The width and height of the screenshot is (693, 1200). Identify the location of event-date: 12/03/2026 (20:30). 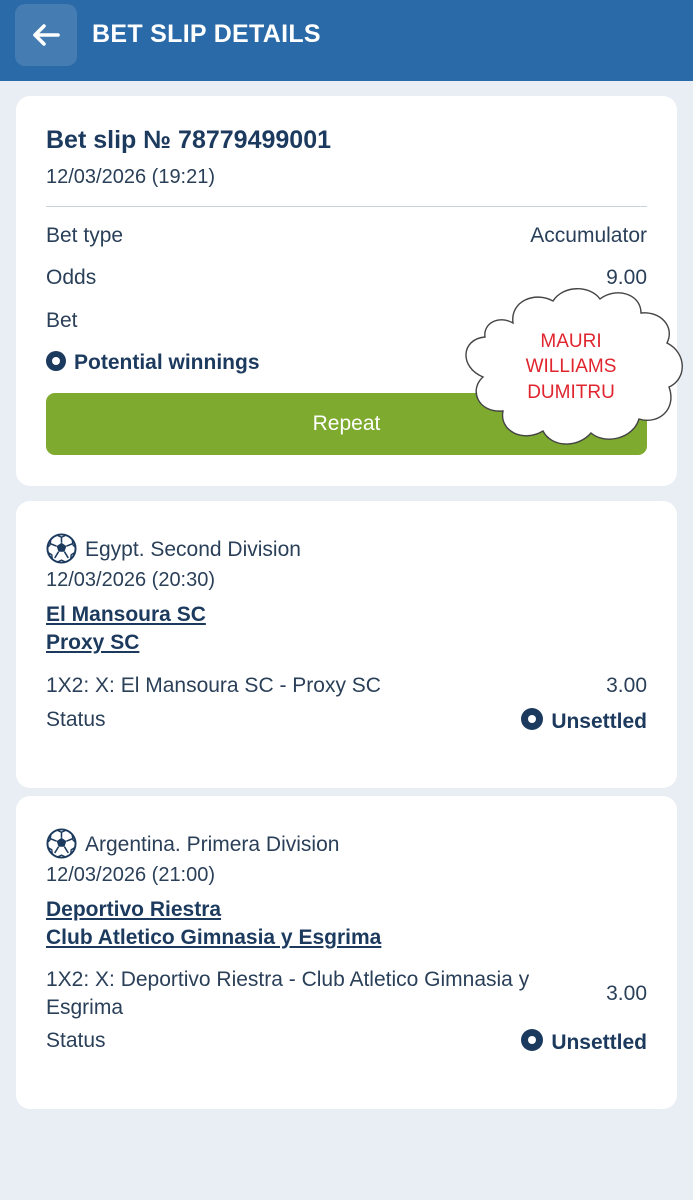
(131, 580).